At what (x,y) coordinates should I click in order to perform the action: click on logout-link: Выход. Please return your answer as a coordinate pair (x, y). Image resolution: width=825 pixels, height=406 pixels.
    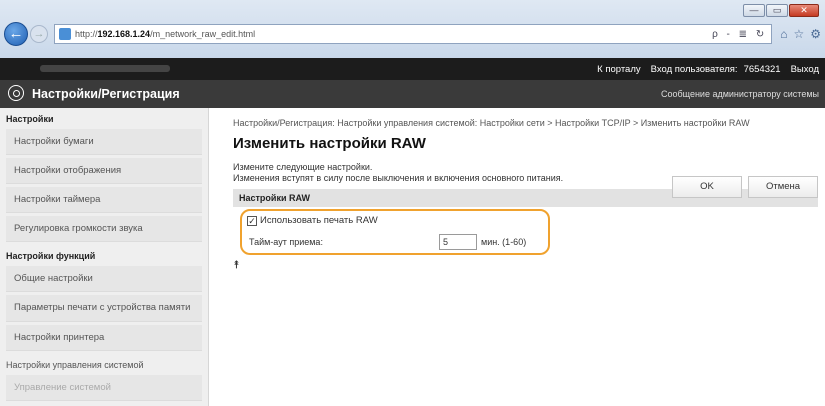
    Looking at the image, I should click on (805, 69).